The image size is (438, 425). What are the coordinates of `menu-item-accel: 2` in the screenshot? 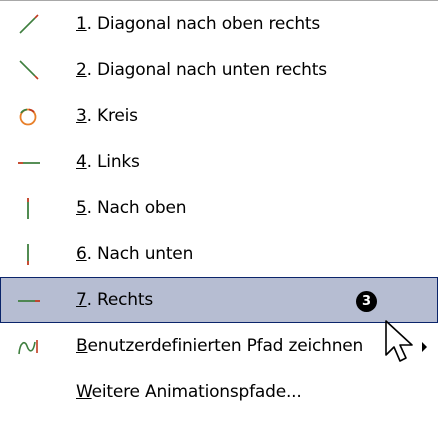 It's located at (81, 70).